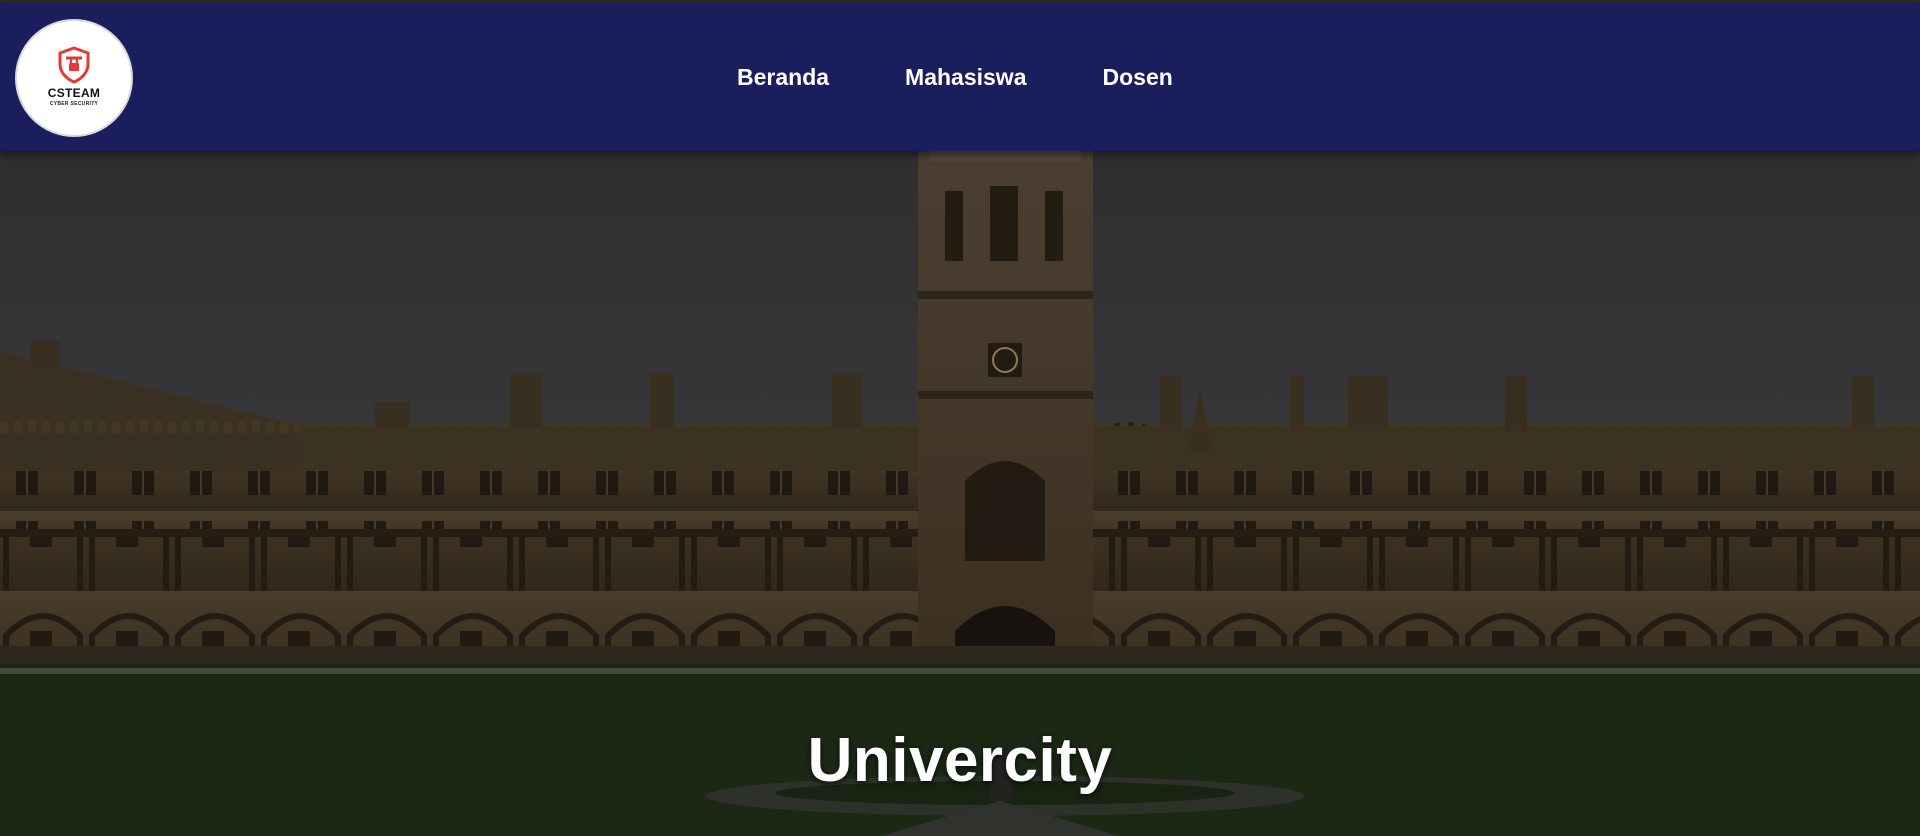 The image size is (1920, 836). Describe the element at coordinates (783, 77) in the screenshot. I see `nav-link-beranda: Beranda` at that location.